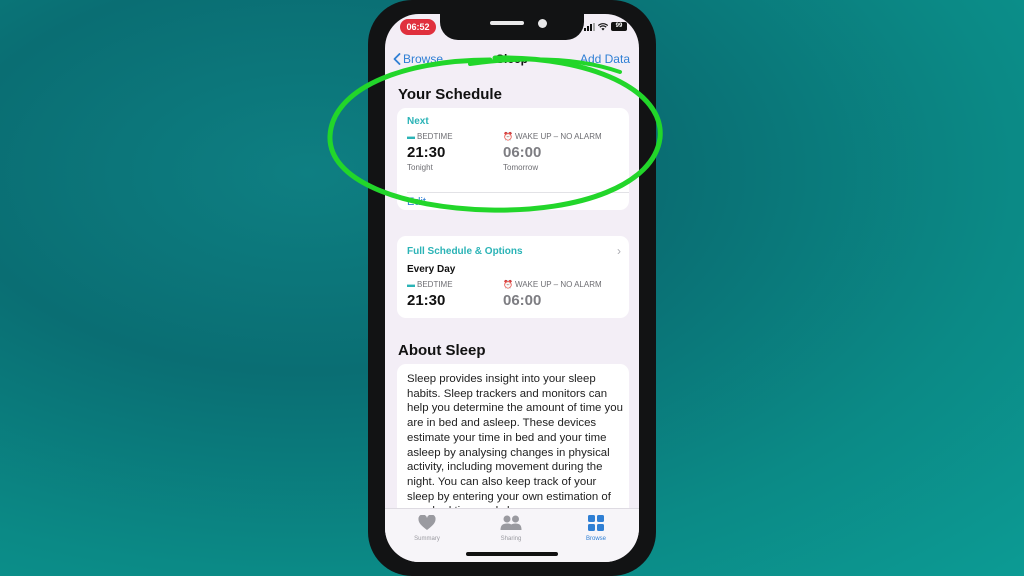  What do you see at coordinates (605, 59) in the screenshot?
I see `add-data-button: Add Data` at bounding box center [605, 59].